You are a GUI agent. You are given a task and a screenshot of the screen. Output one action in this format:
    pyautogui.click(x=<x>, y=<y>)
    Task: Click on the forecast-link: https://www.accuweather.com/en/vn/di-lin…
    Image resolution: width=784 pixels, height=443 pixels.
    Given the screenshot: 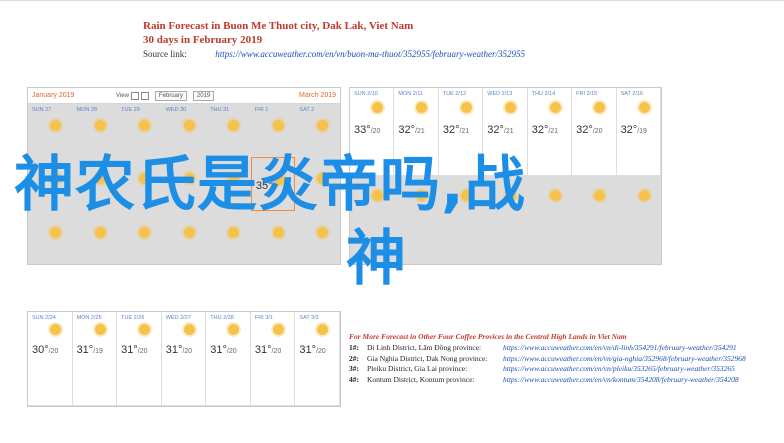 What is the action you would take?
    pyautogui.click(x=620, y=348)
    